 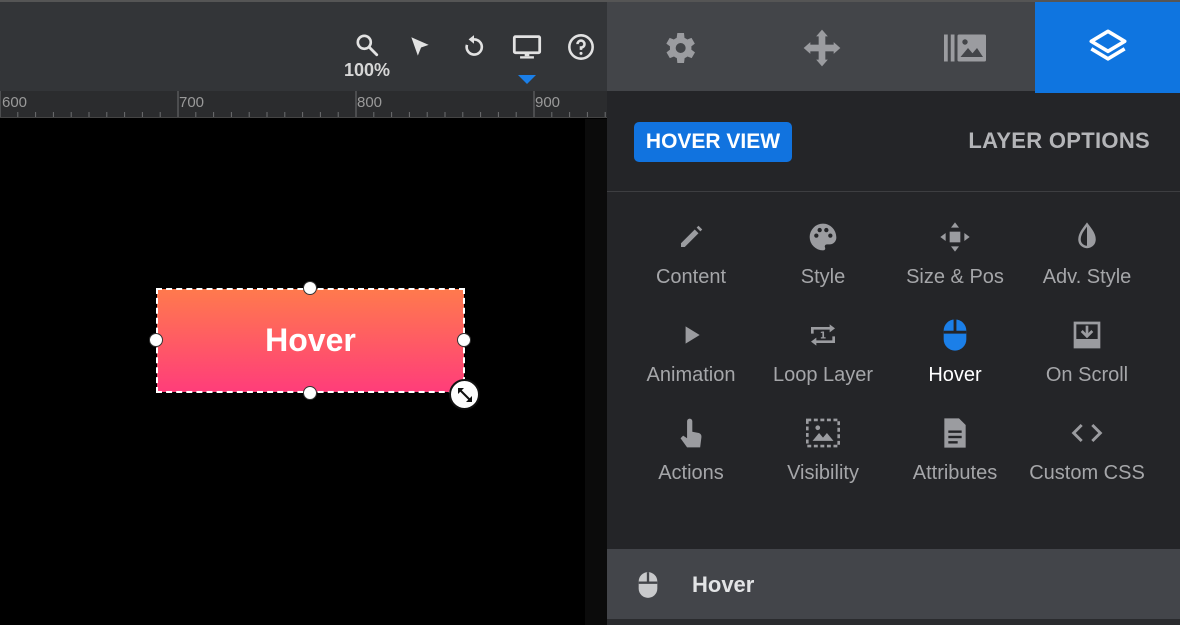 I want to click on option-style: Style, so click(x=823, y=259).